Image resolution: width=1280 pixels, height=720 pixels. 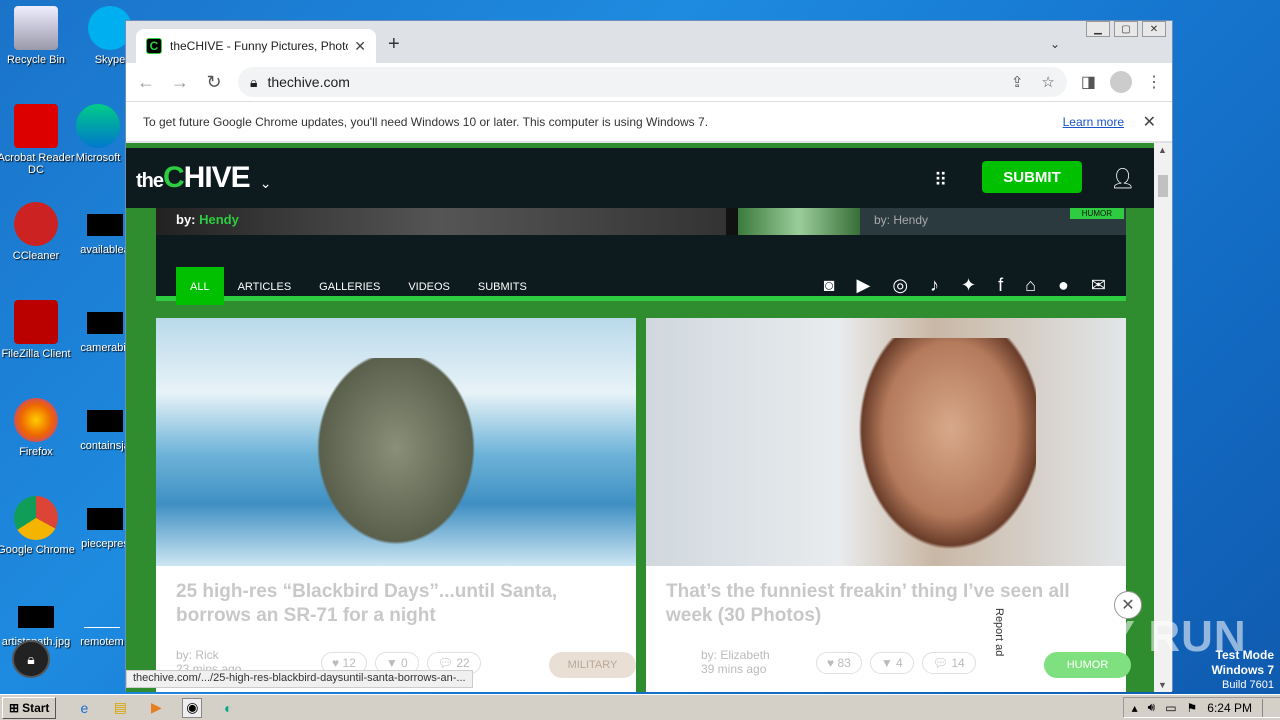 I want to click on lock-icon: 🔒︎, so click(x=254, y=81).